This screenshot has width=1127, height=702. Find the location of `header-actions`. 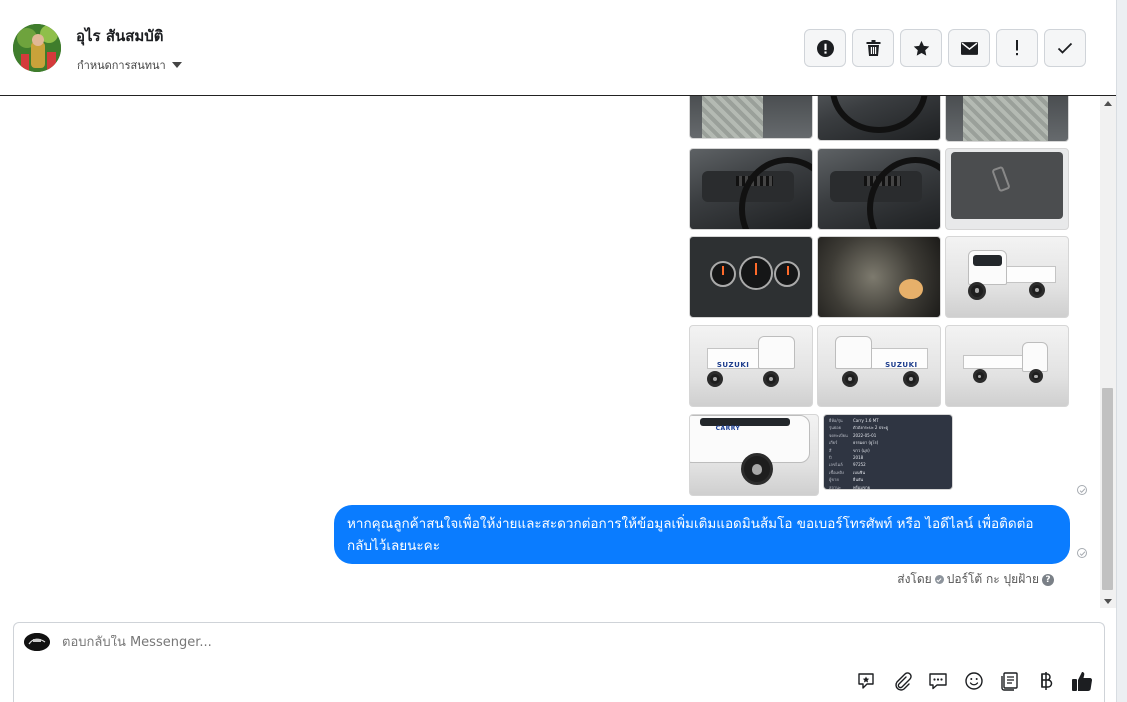

header-actions is located at coordinates (945, 48).